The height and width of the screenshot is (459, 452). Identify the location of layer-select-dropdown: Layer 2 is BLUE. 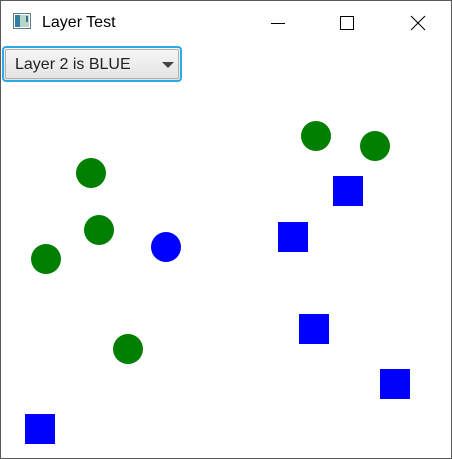
(92, 64).